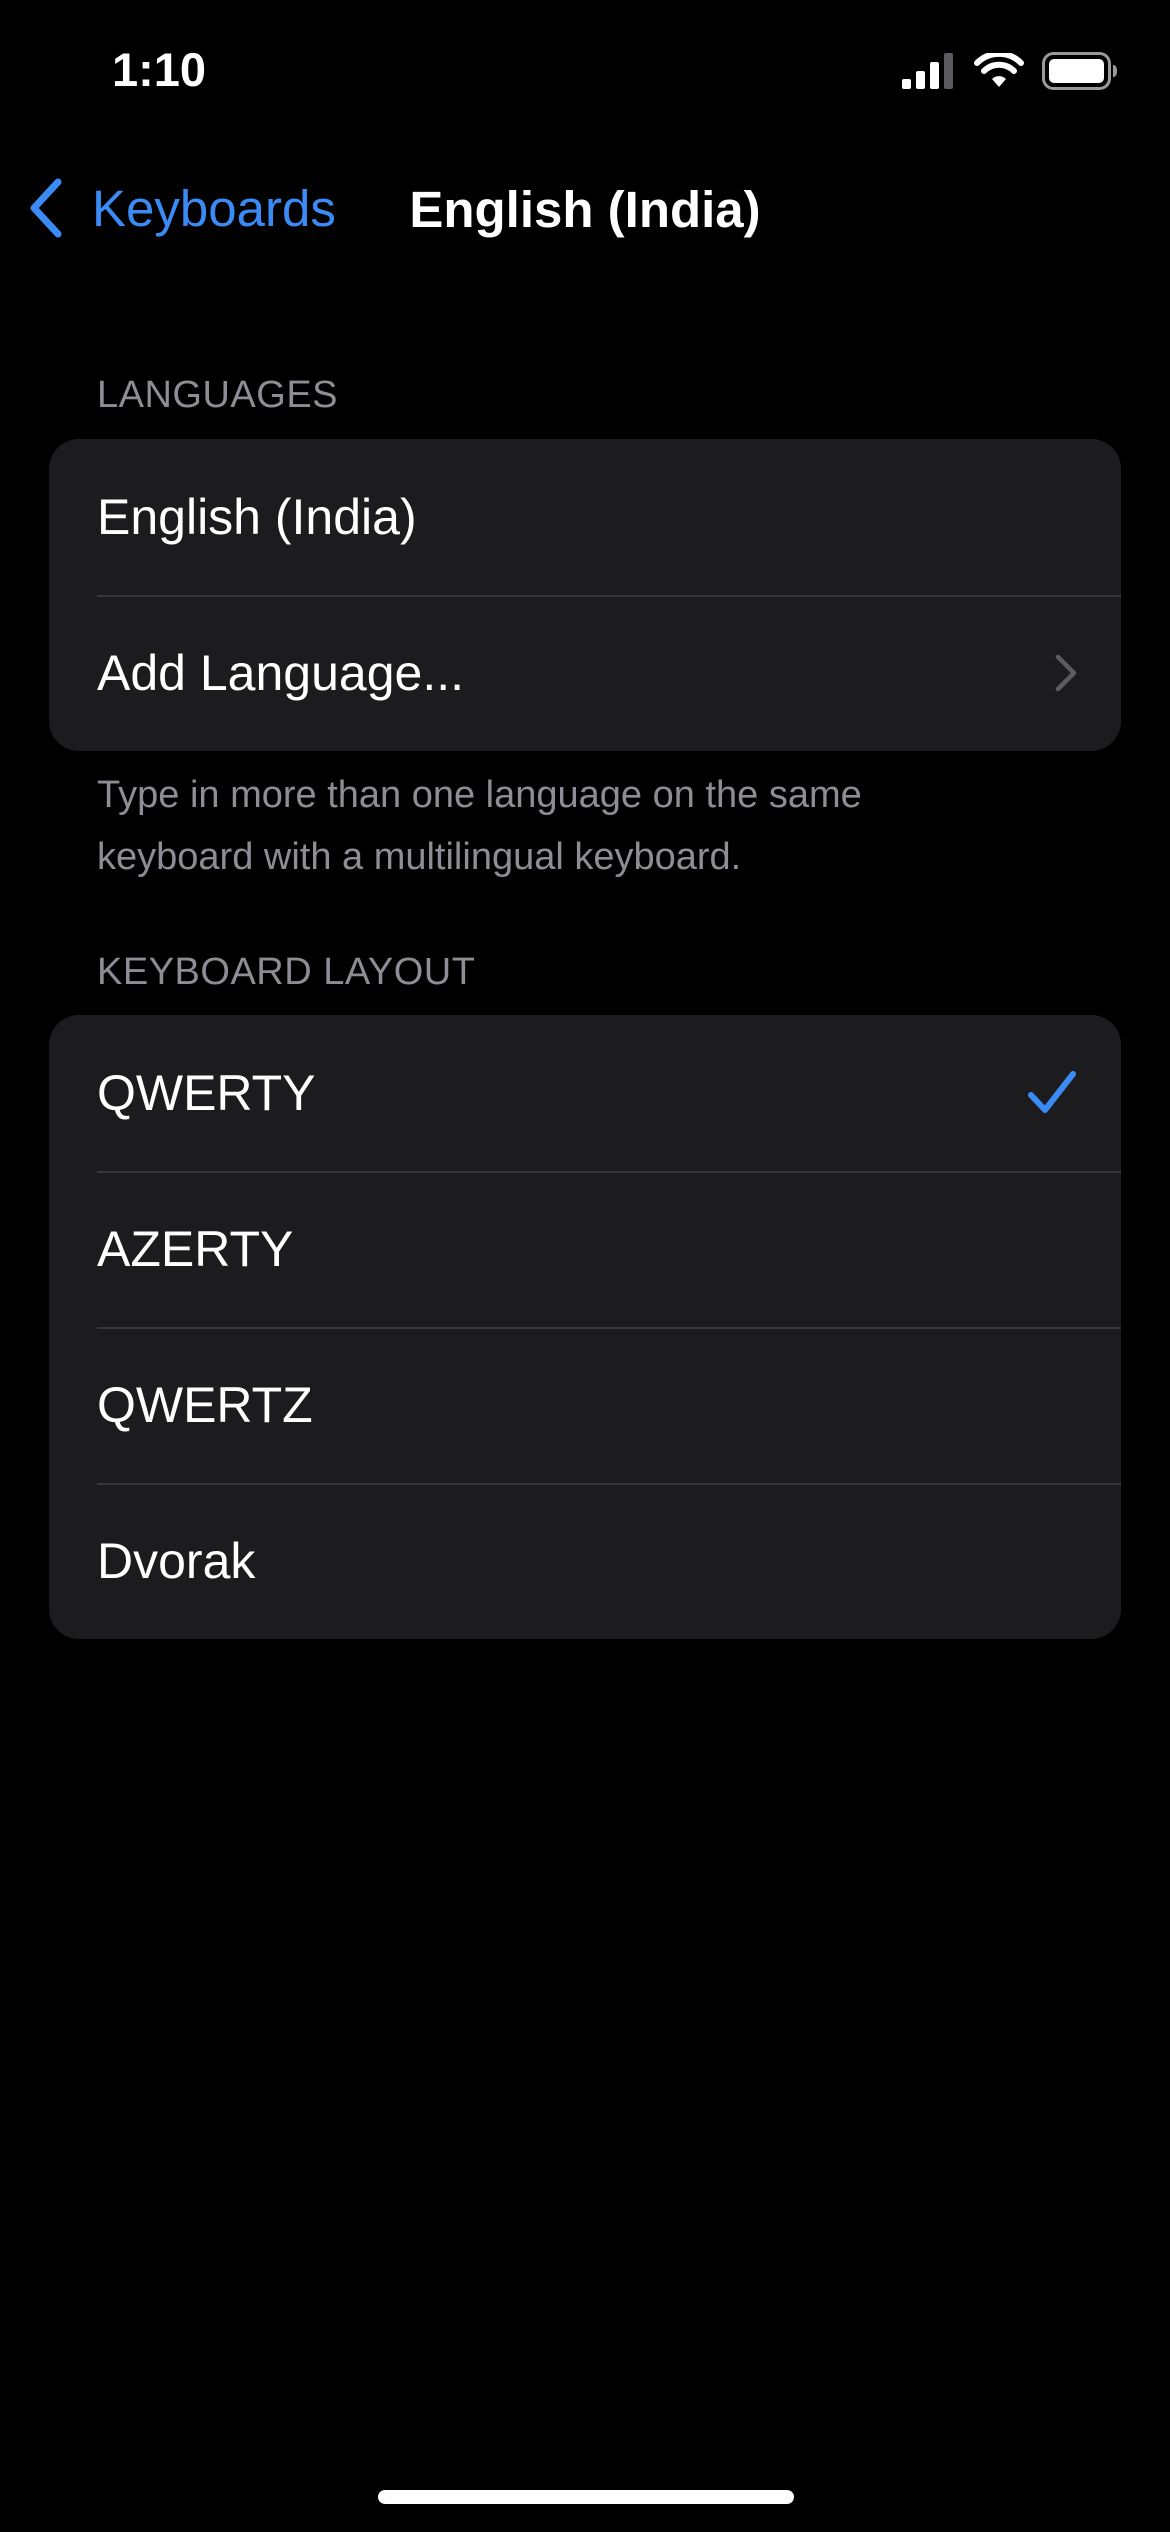  I want to click on status-icons, so click(1010, 72).